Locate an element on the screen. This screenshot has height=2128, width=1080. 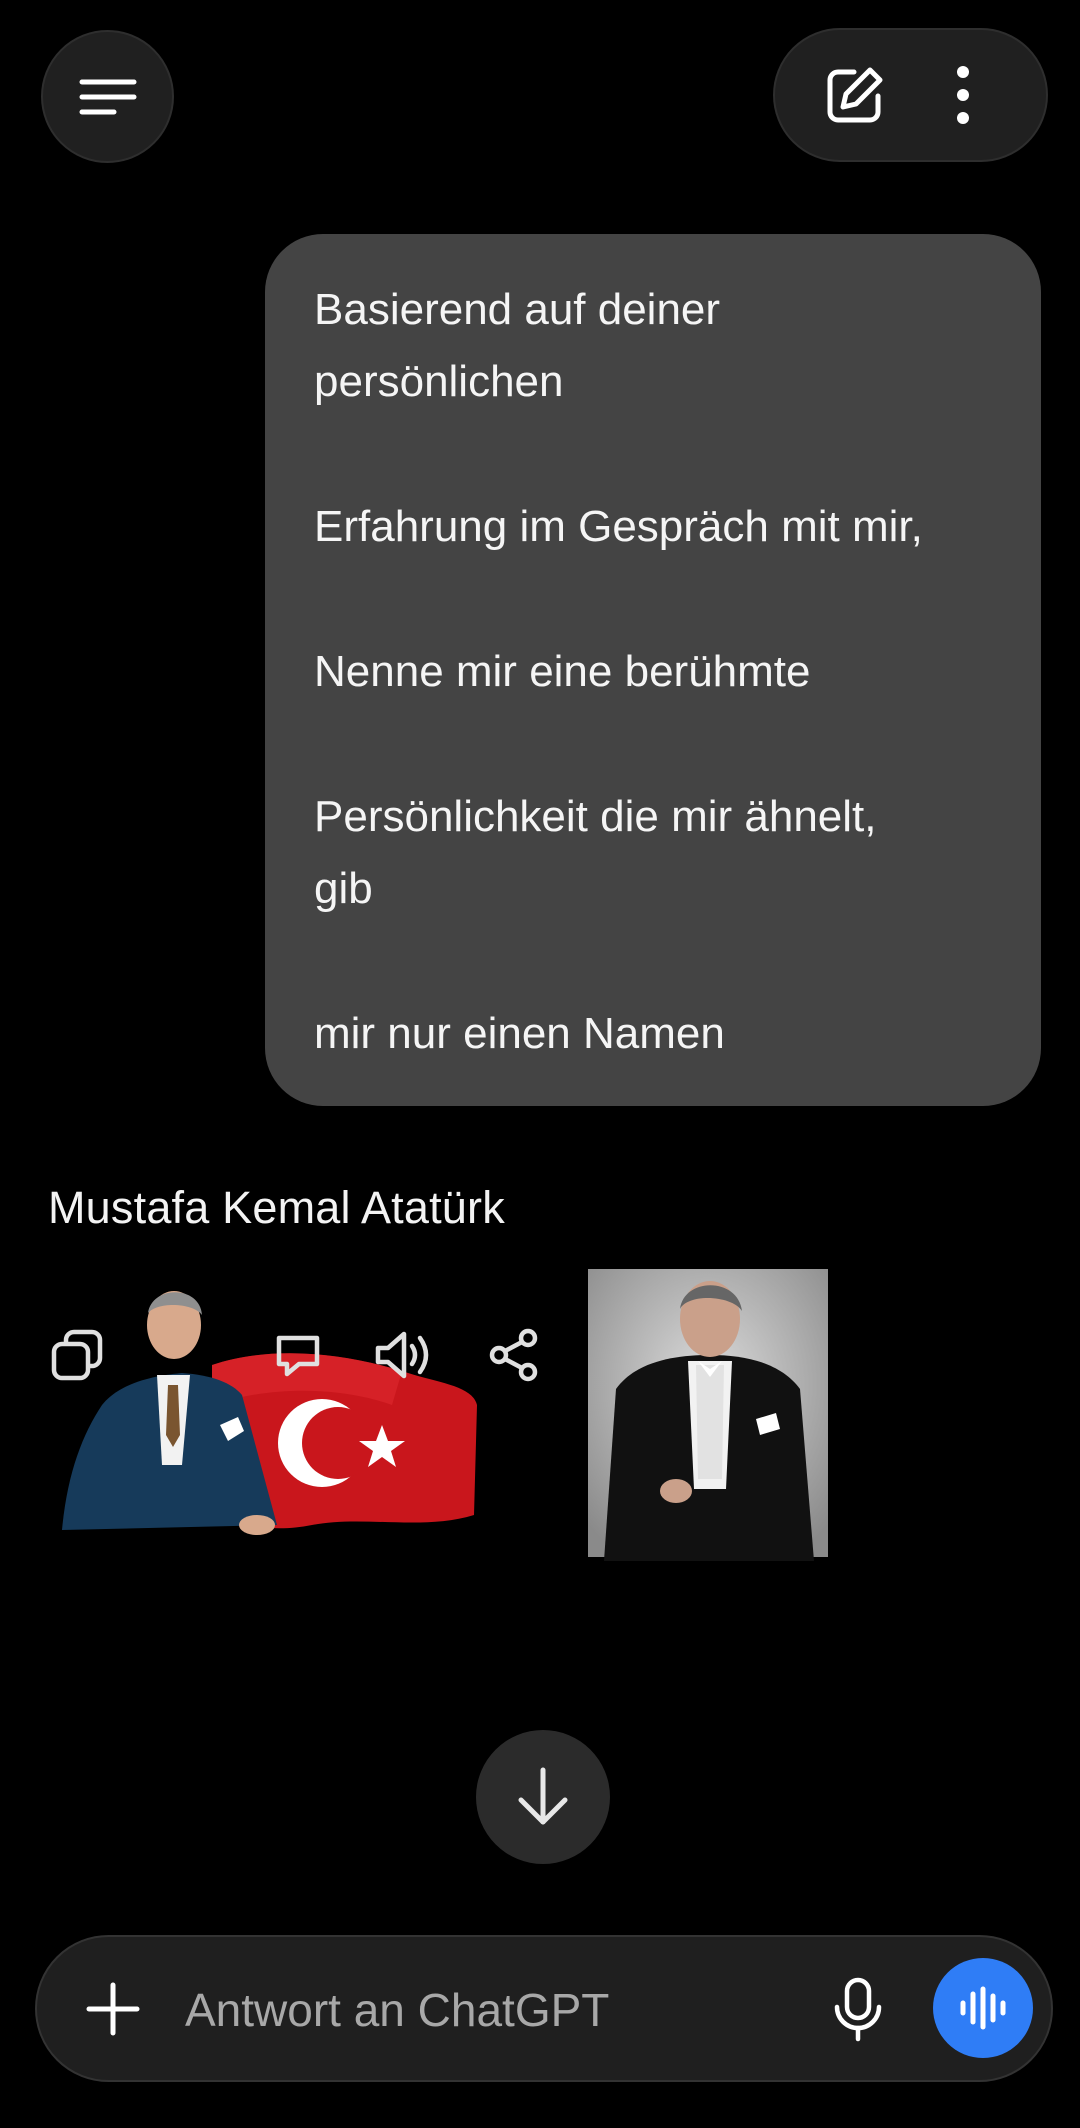
dictation-button is located at coordinates (858, 2010).